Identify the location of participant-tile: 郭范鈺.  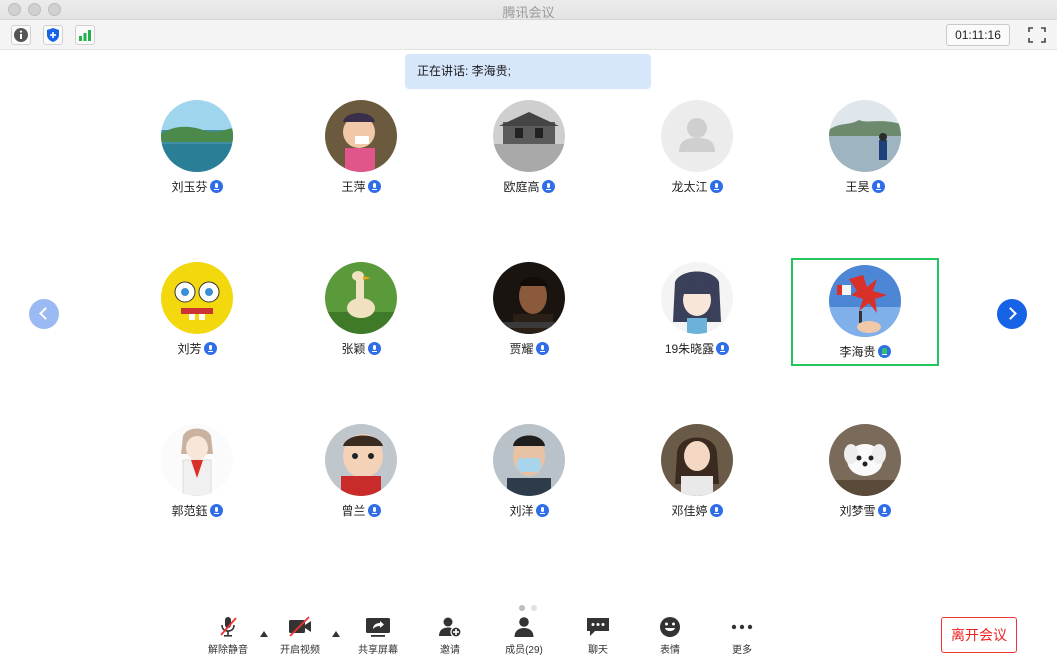
(197, 467).